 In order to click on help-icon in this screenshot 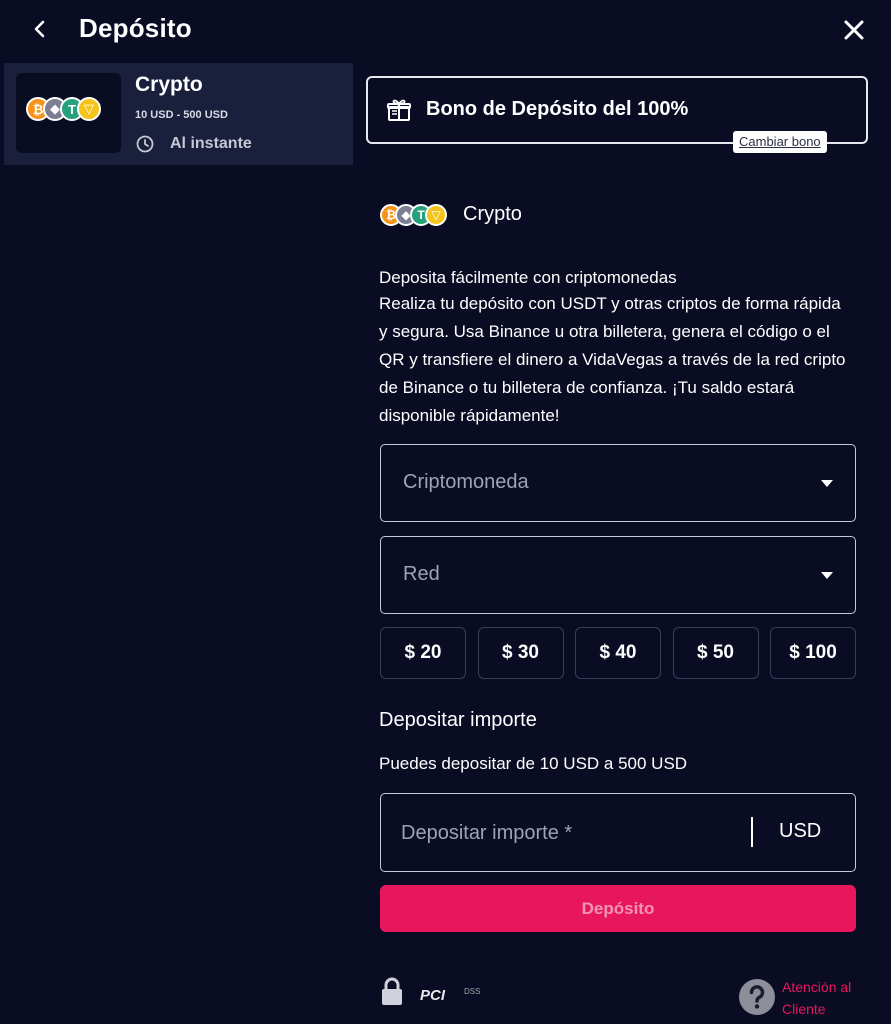, I will do `click(757, 997)`.